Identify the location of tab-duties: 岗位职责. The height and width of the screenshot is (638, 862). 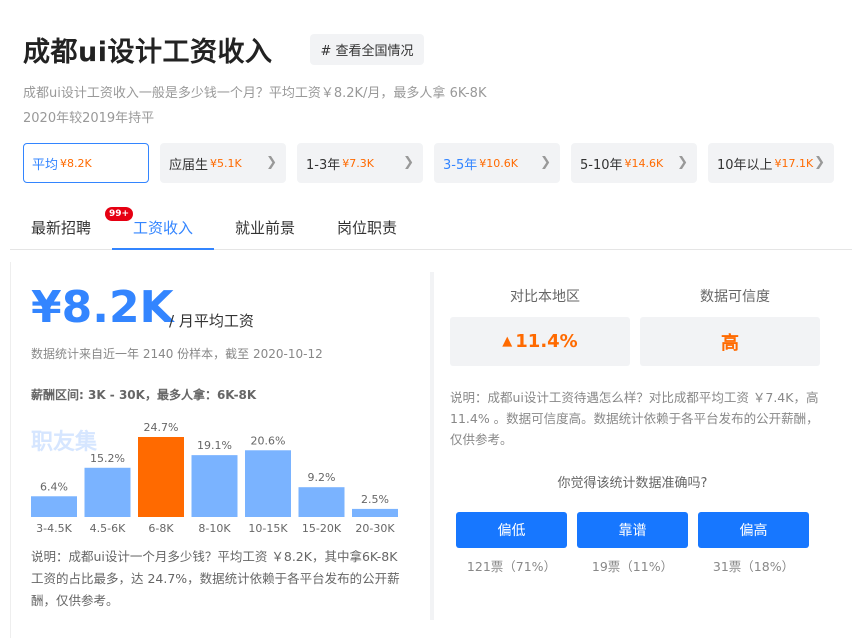
(367, 228).